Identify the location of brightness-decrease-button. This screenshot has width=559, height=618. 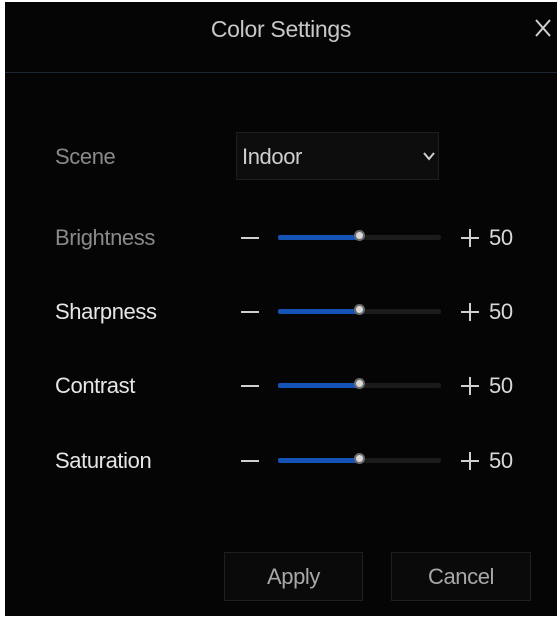
(250, 238).